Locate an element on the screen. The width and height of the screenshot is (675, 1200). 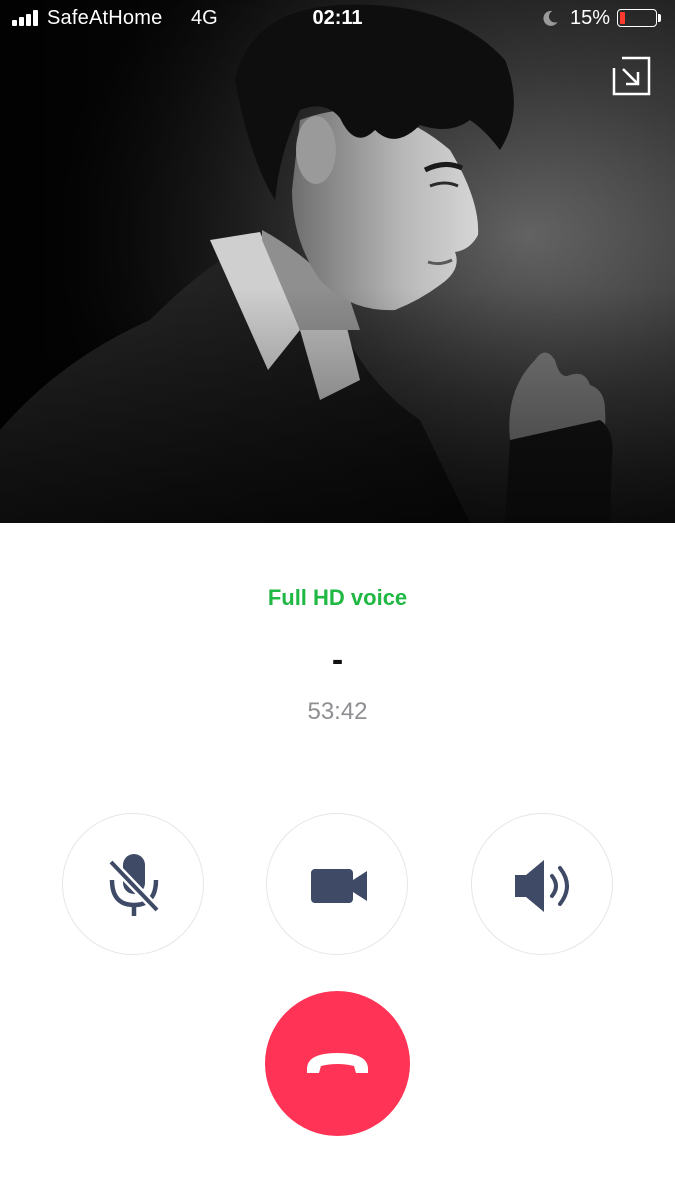
speaker-volume-icon is located at coordinates (542, 886).